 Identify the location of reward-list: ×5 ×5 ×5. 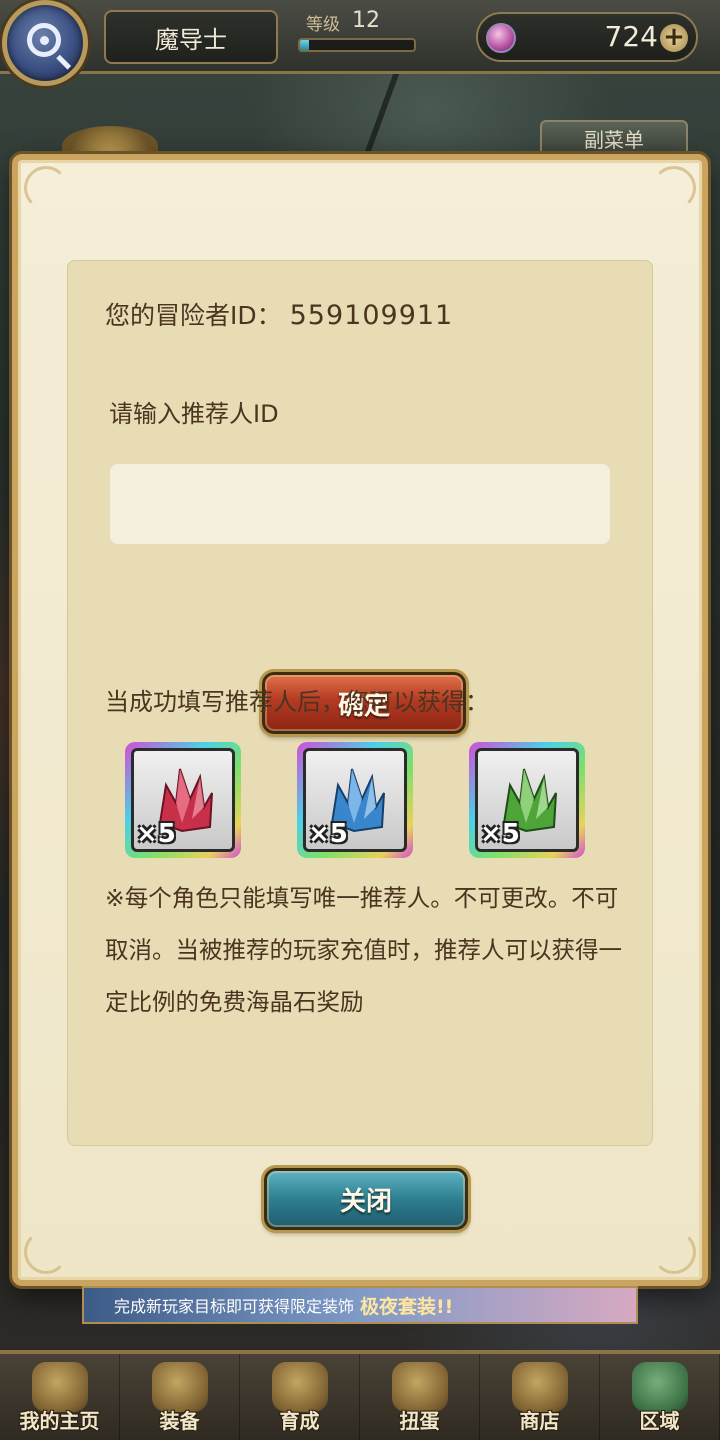
(365, 802).